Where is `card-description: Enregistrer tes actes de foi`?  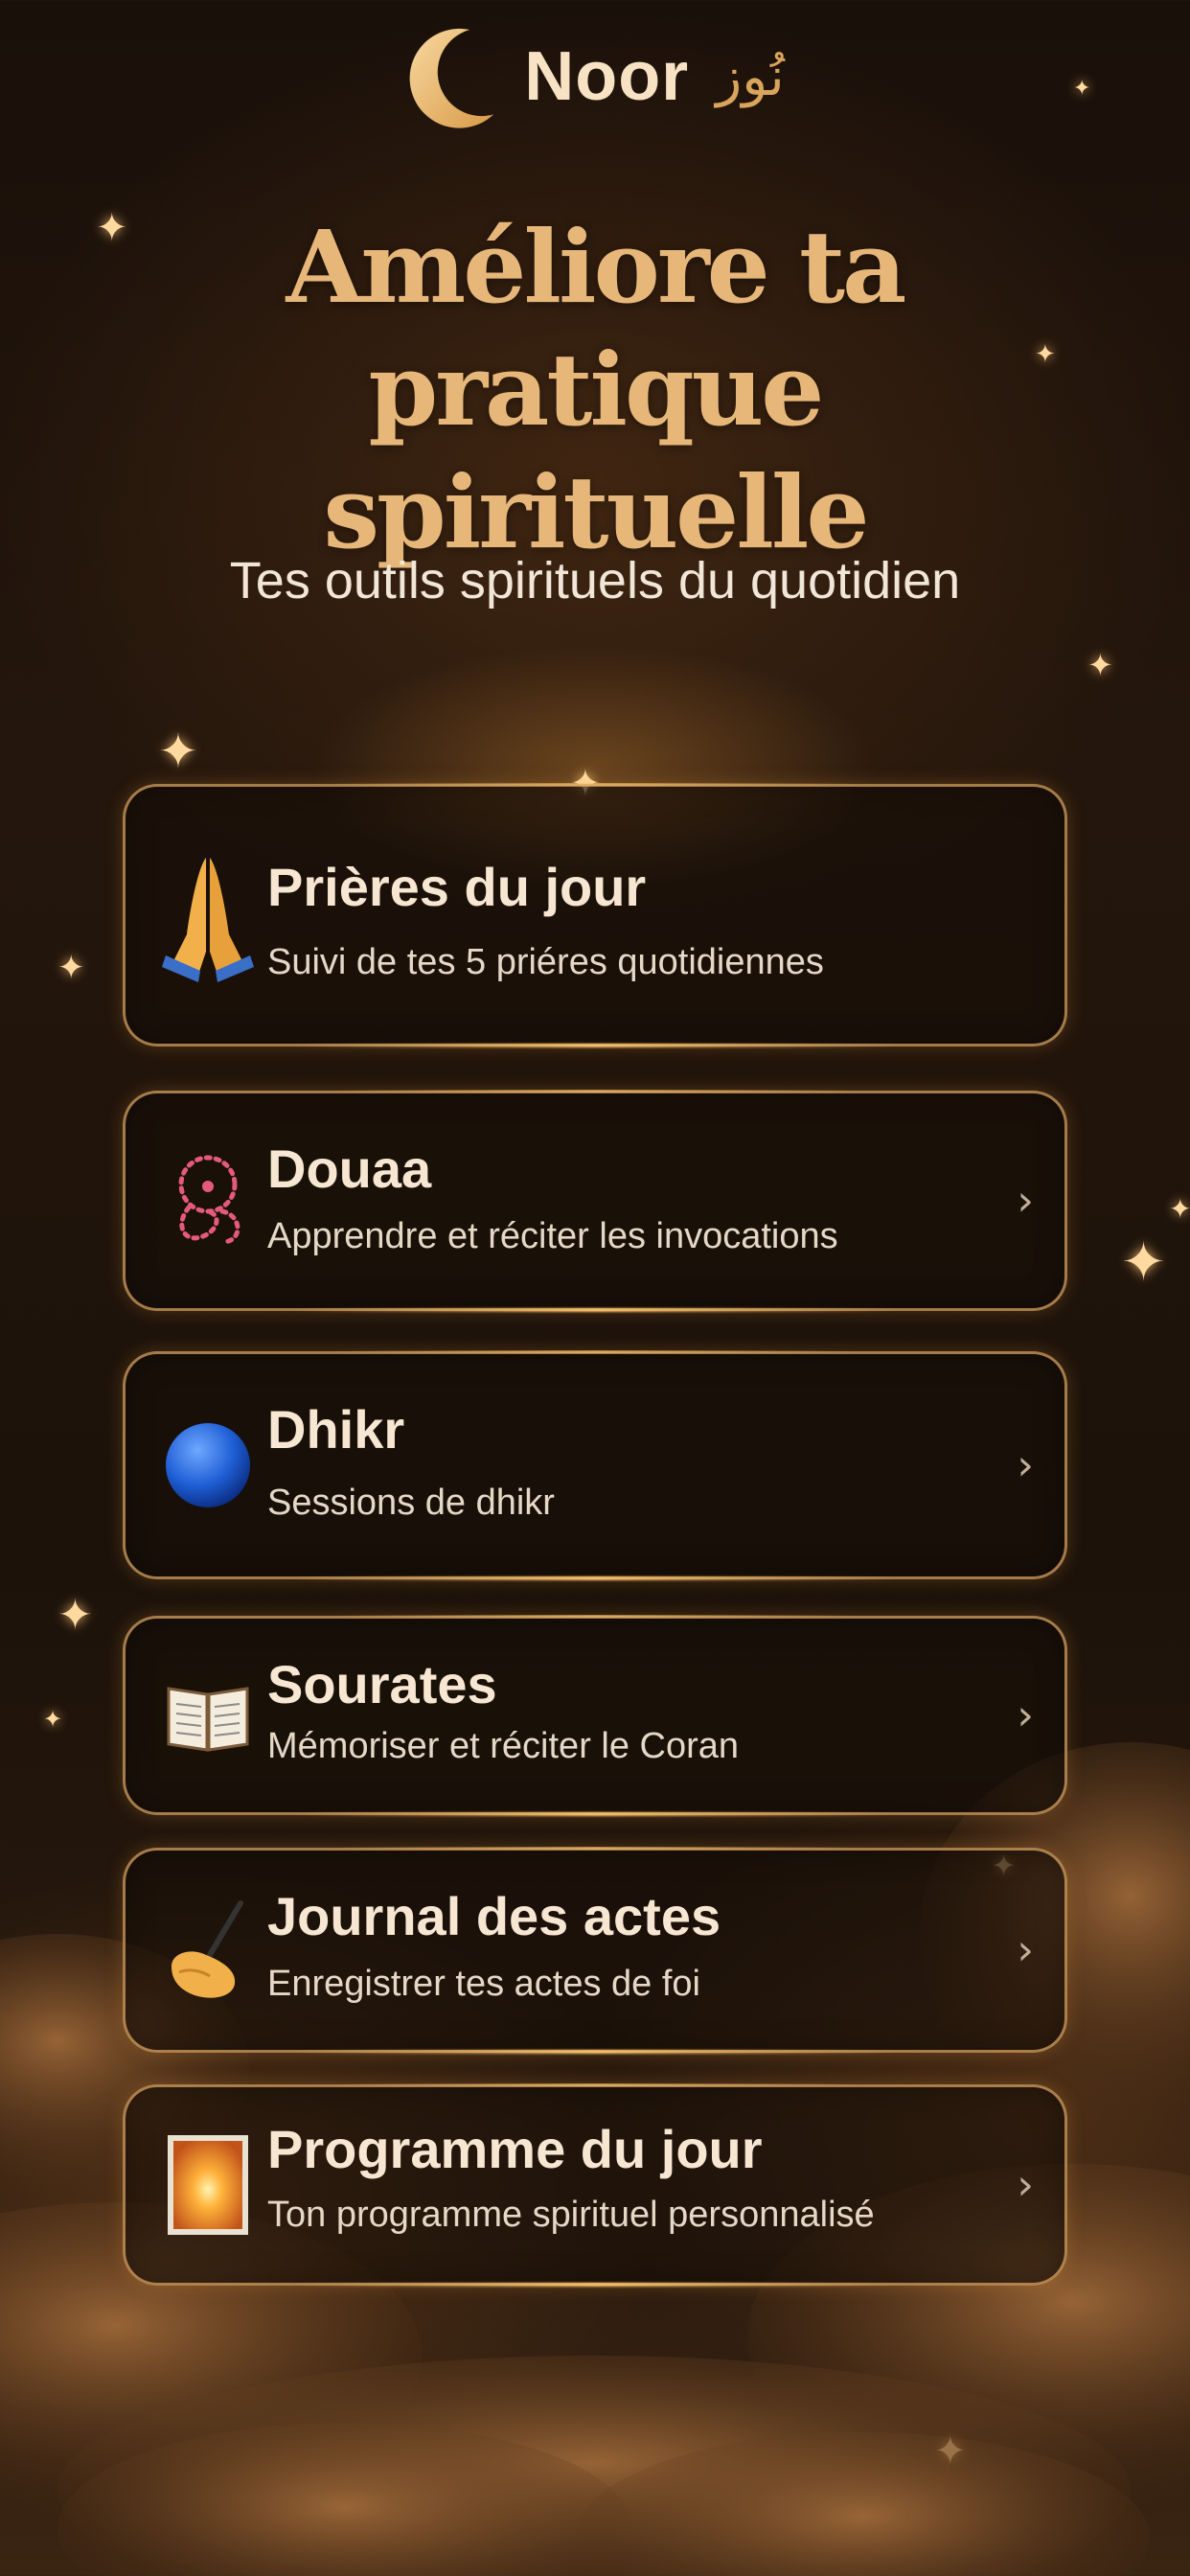 card-description: Enregistrer tes actes de foi is located at coordinates (484, 1984).